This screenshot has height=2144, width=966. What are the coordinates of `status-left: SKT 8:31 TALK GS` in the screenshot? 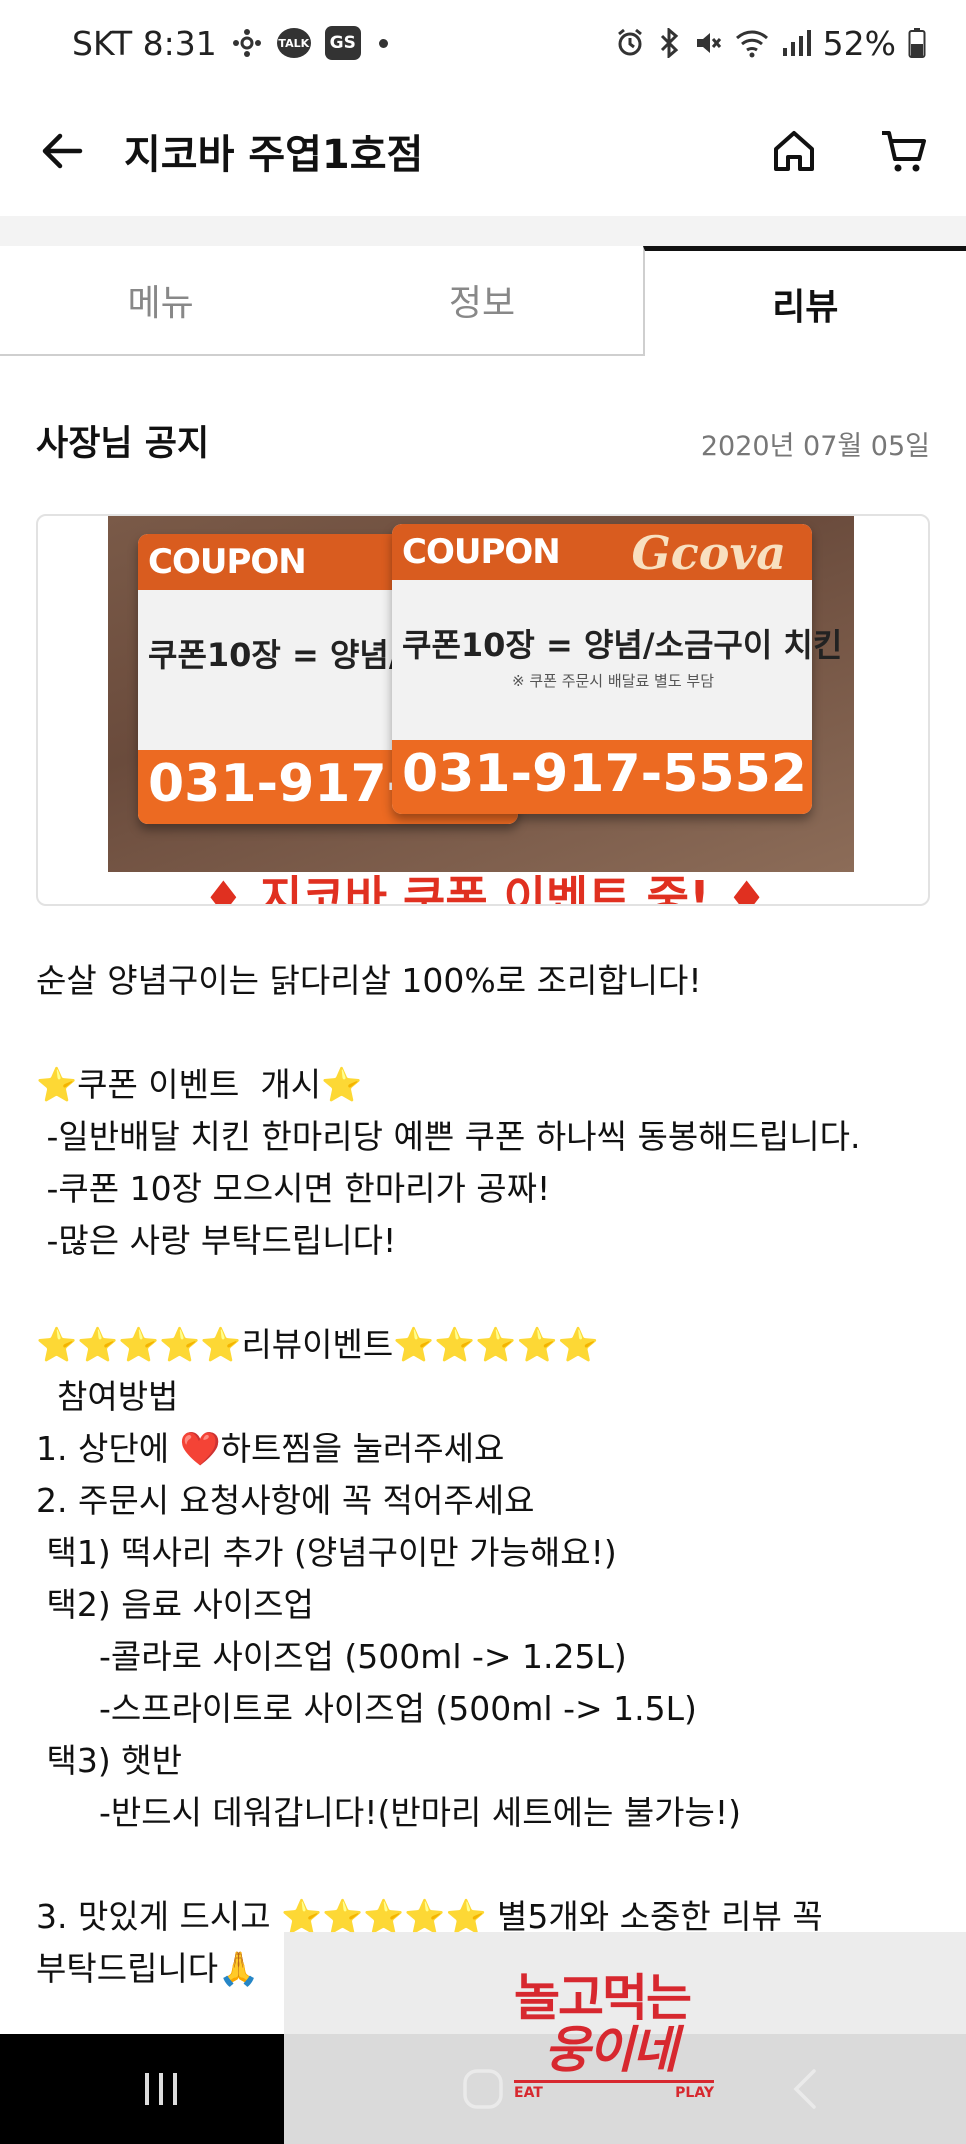 It's located at (230, 43).